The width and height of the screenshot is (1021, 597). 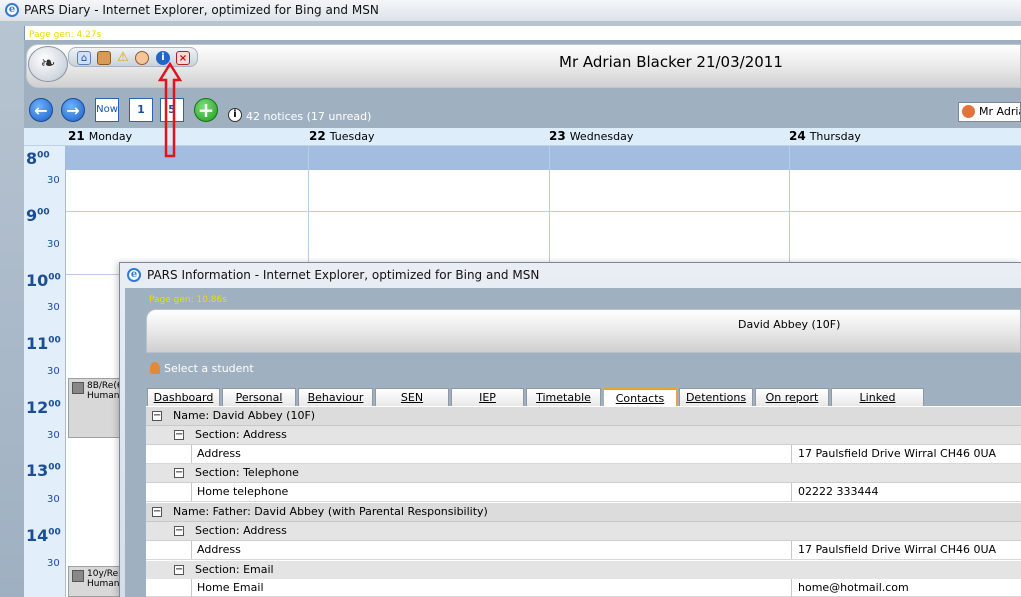 I want to click on contact-item-row: Home telephone 02222 333444, so click(x=583, y=492).